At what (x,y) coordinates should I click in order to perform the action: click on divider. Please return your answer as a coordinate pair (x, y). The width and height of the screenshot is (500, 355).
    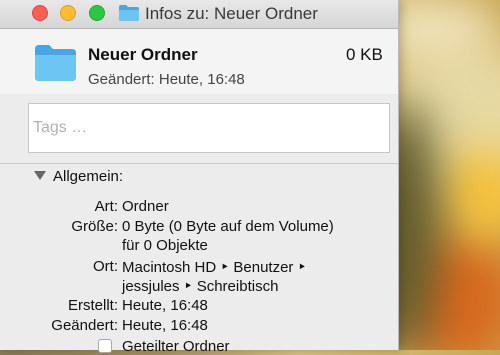
    Looking at the image, I should click on (199, 163).